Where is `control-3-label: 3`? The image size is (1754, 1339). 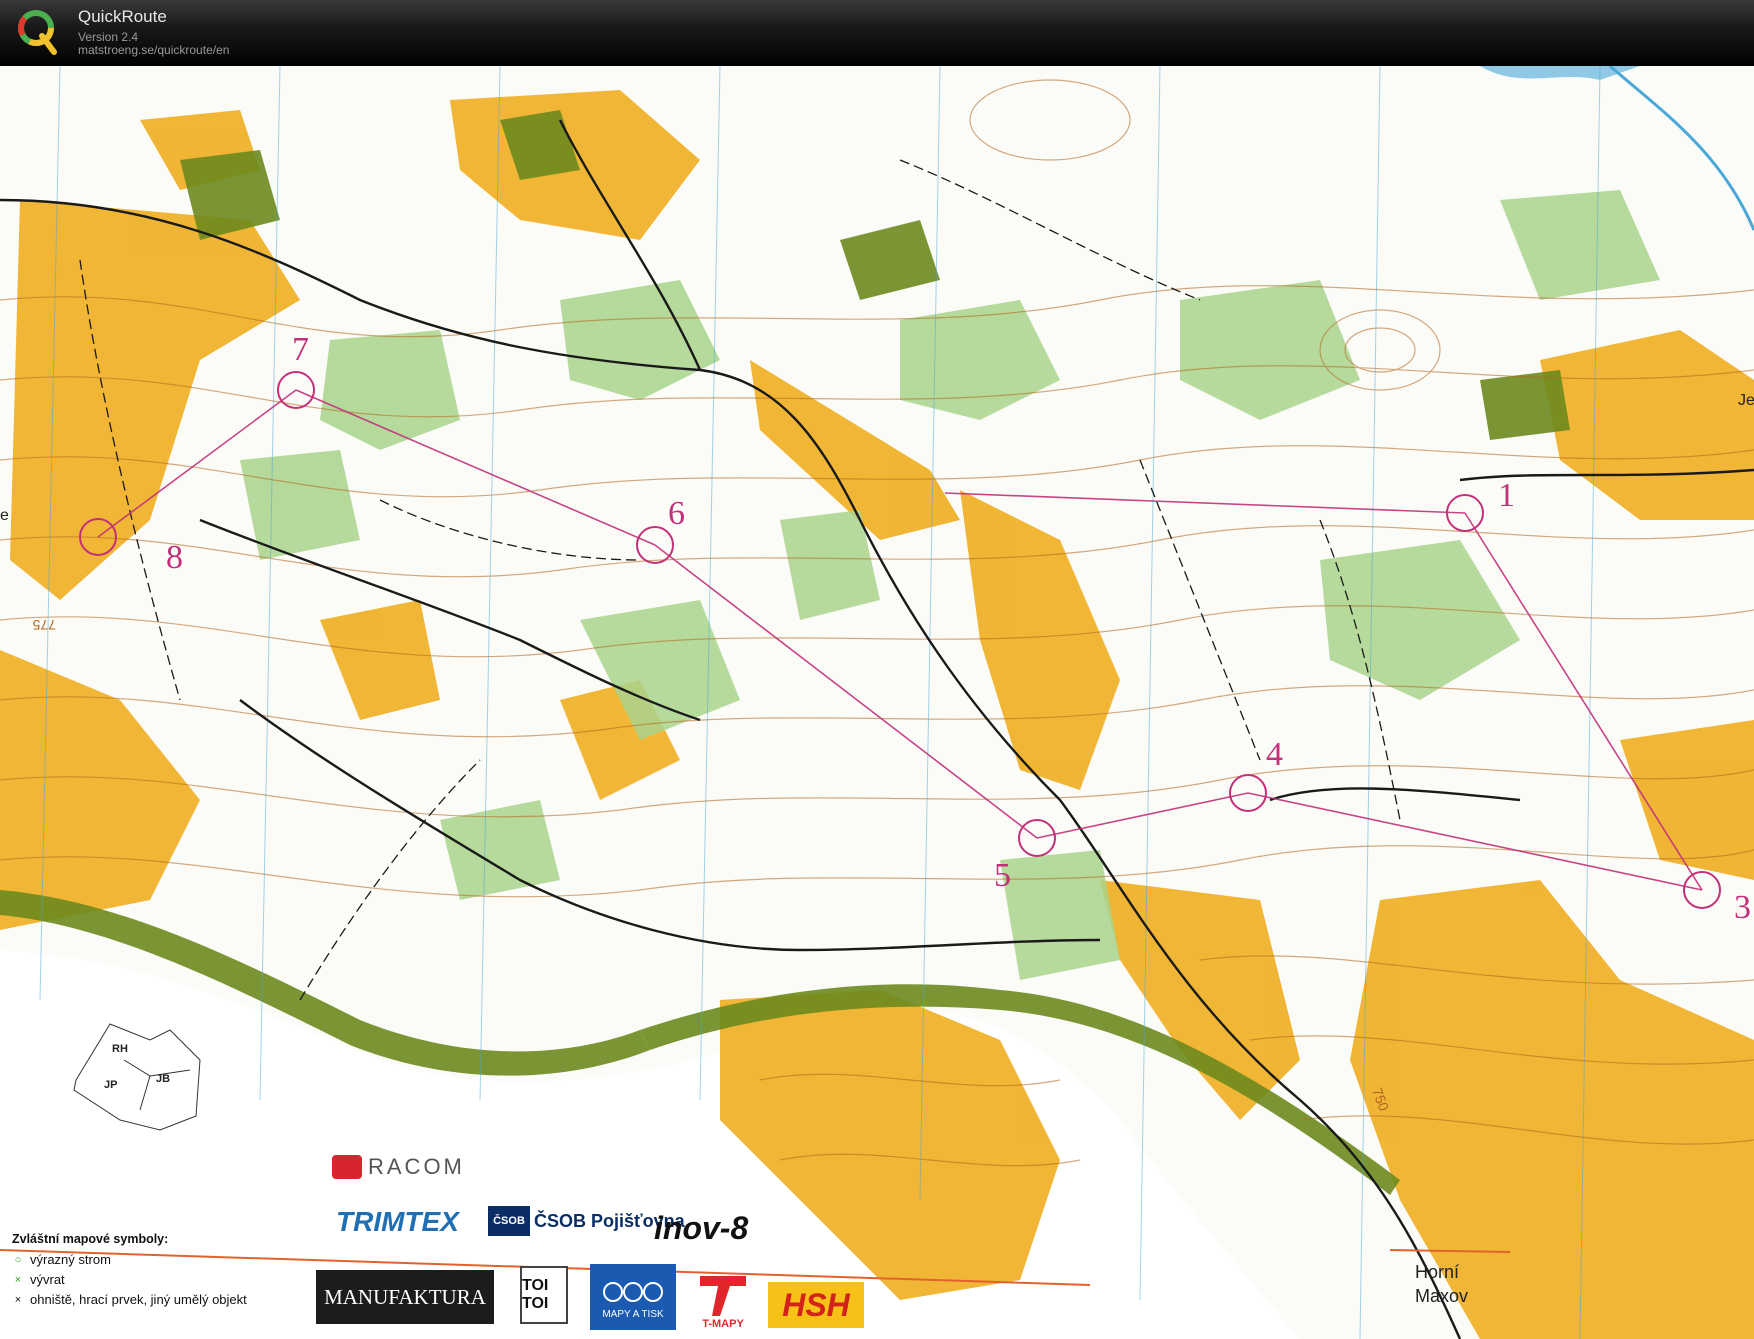
control-3-label: 3 is located at coordinates (1742, 907).